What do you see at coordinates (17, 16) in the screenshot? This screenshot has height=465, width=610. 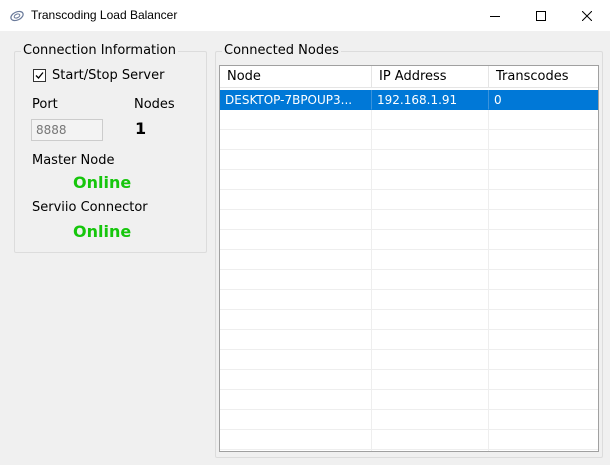 I see `app-icon` at bounding box center [17, 16].